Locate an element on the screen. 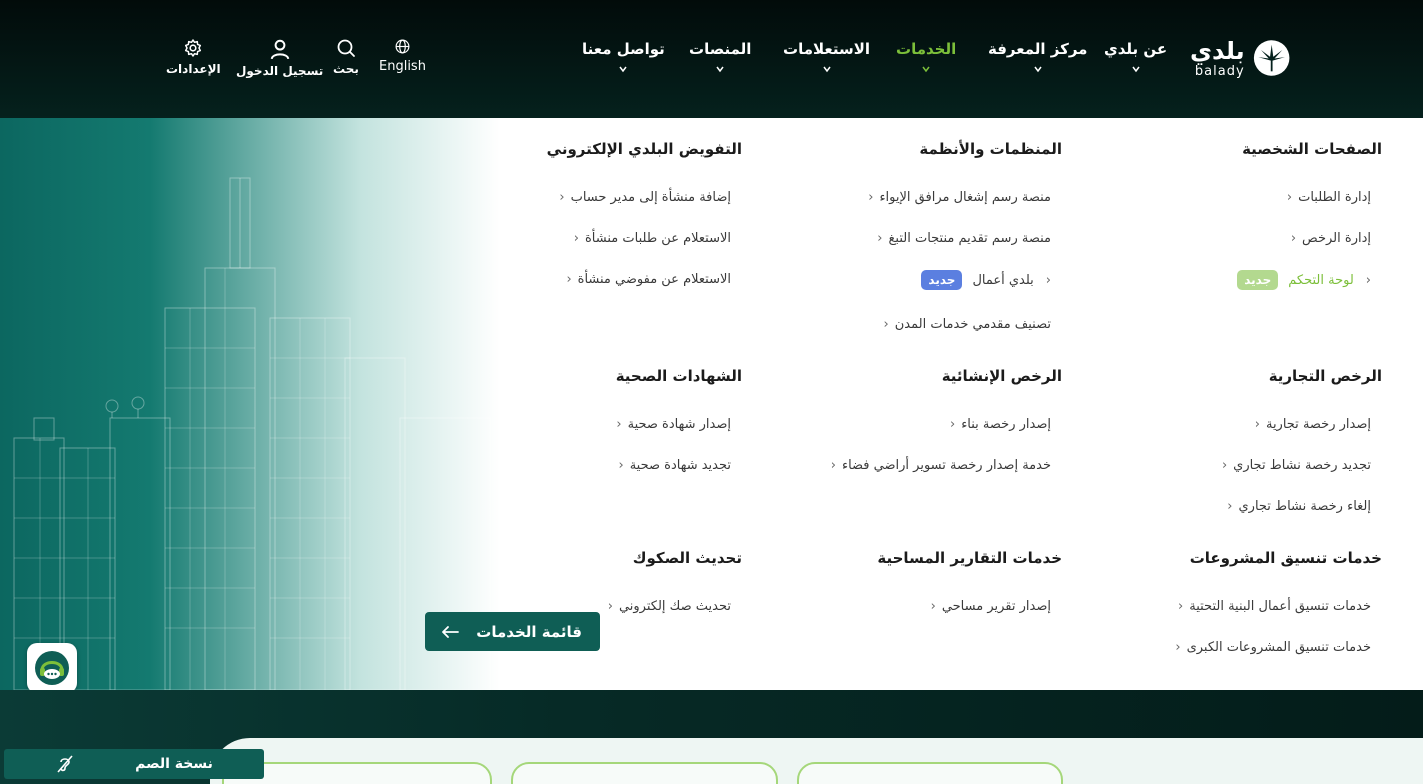 The height and width of the screenshot is (784, 1423). menu-link-text: تصنيف مقدمي خدمات المدن is located at coordinates (972, 324).